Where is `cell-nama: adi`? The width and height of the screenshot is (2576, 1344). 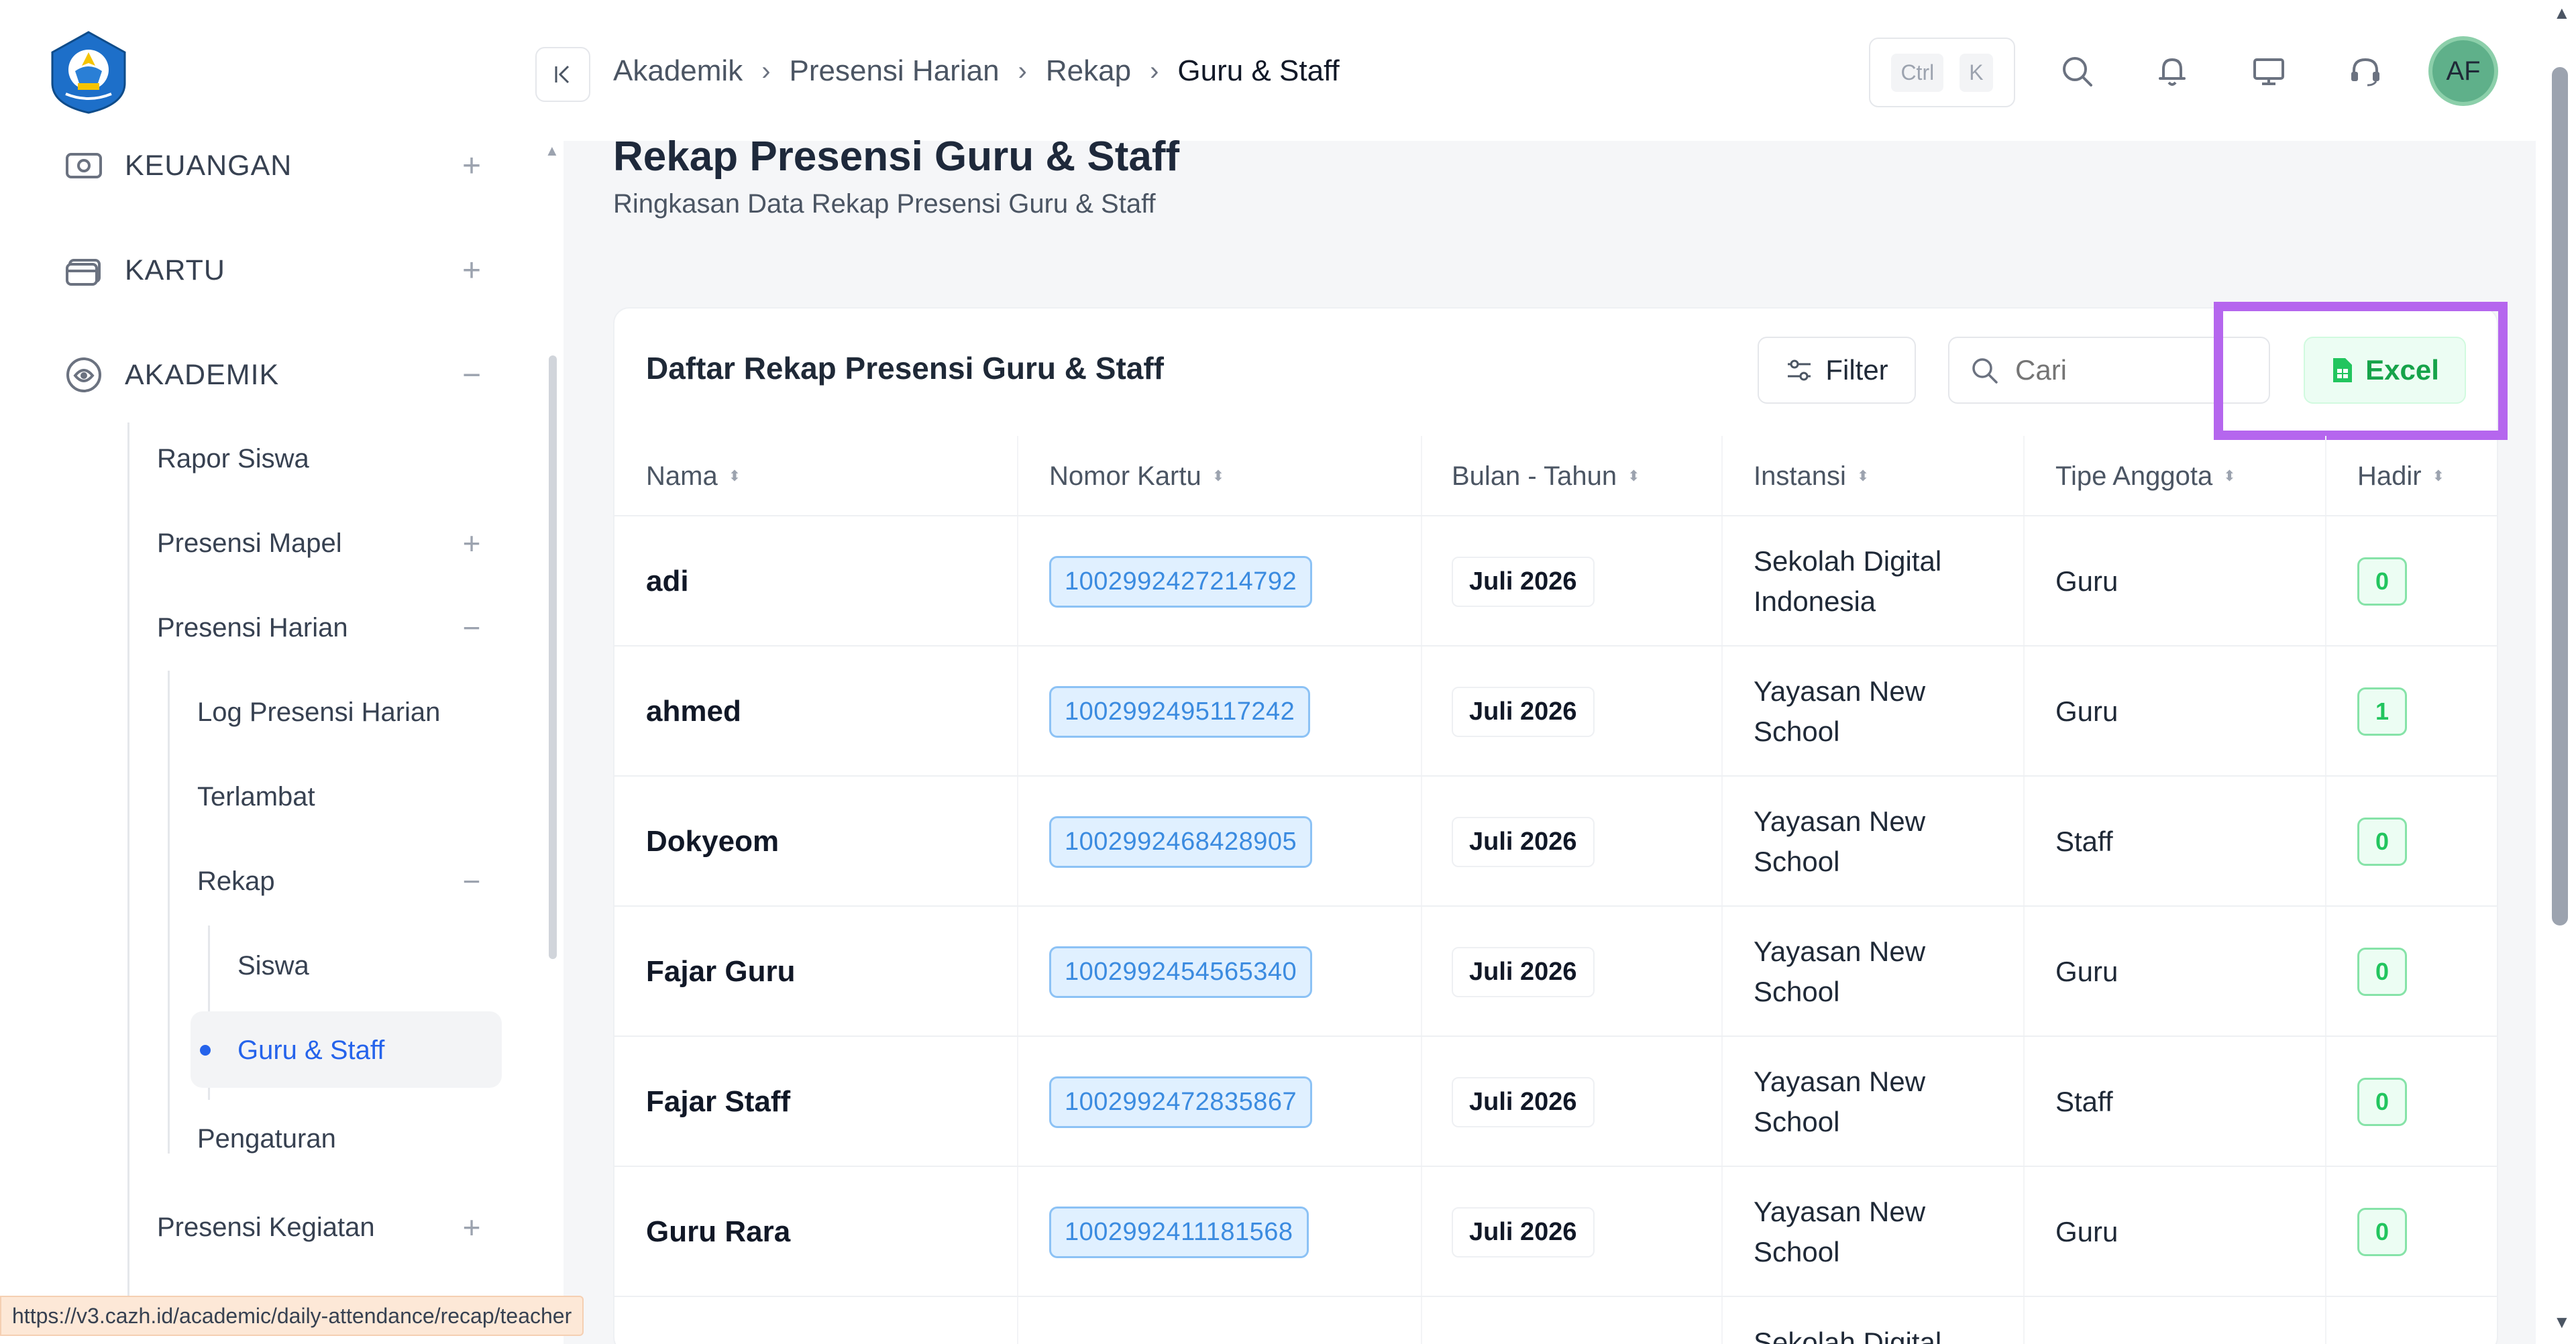
cell-nama: adi is located at coordinates (667, 581).